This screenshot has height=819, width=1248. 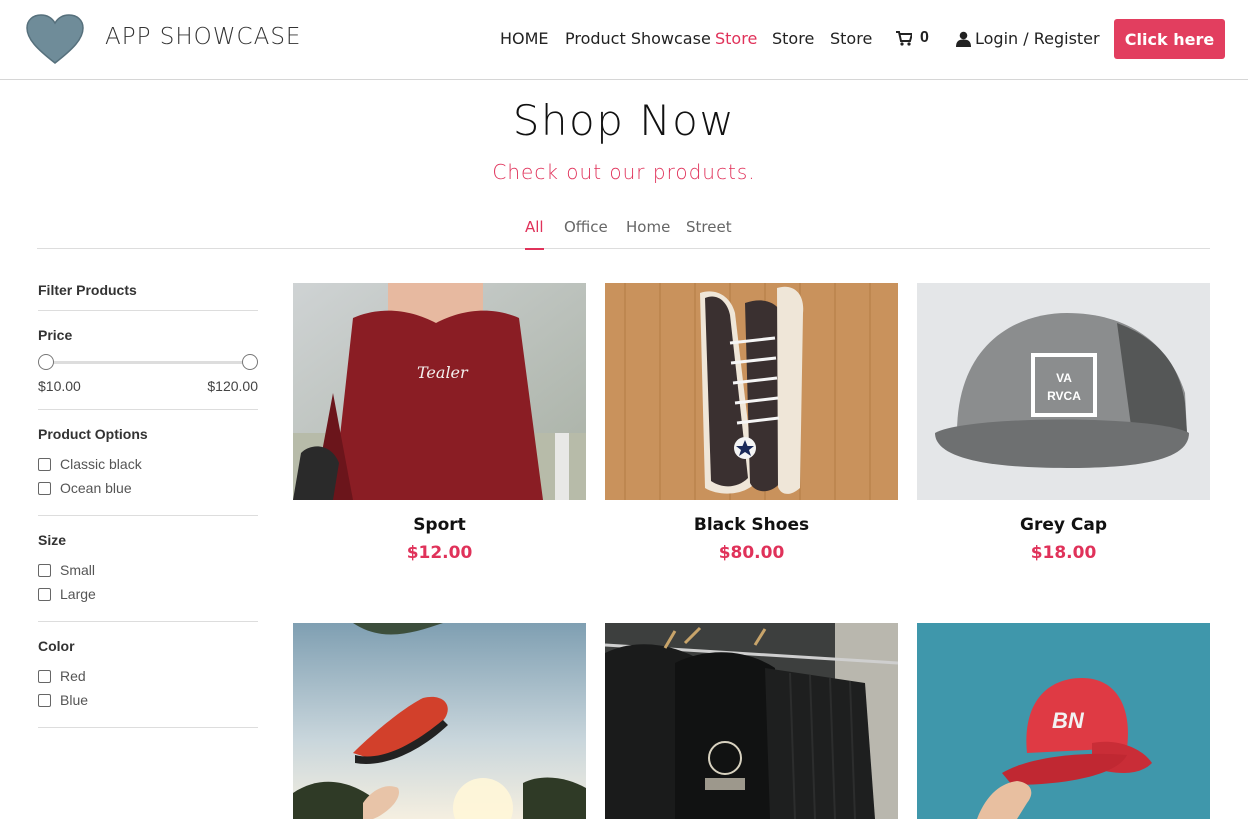 I want to click on price-range-values: $10.00 $120.00, so click(x=148, y=386).